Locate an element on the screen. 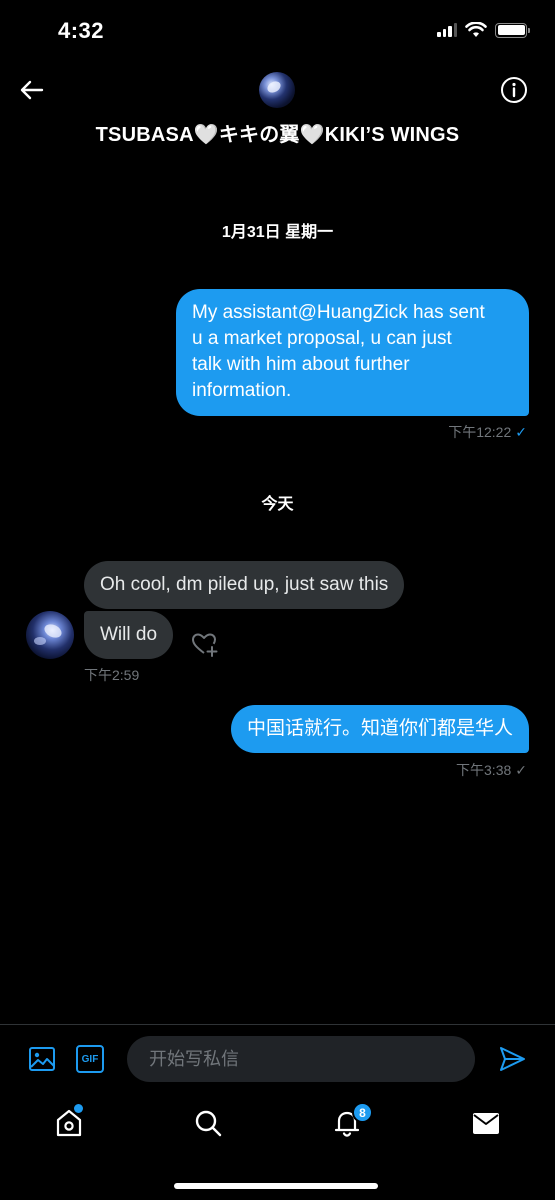  search-icon is located at coordinates (208, 1123).